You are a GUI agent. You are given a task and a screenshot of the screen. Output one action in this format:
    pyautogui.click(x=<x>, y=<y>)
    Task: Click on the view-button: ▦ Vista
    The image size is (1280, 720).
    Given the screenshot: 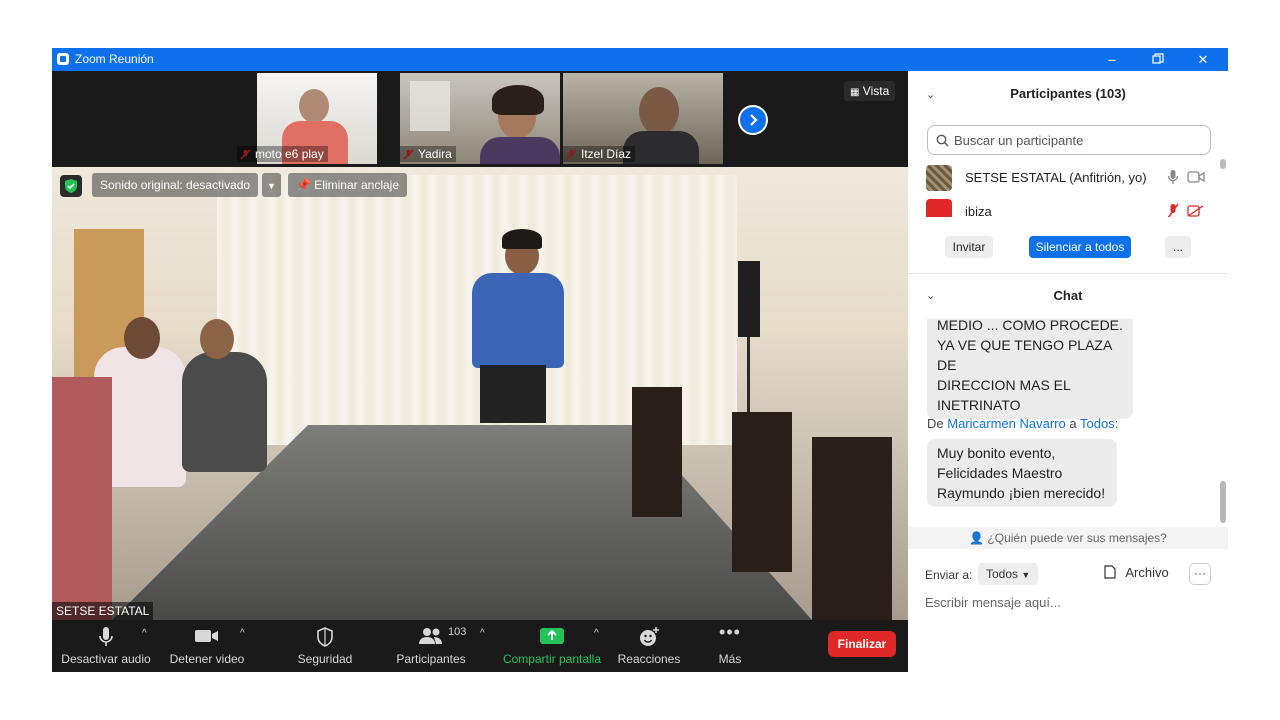 What is the action you would take?
    pyautogui.click(x=870, y=91)
    